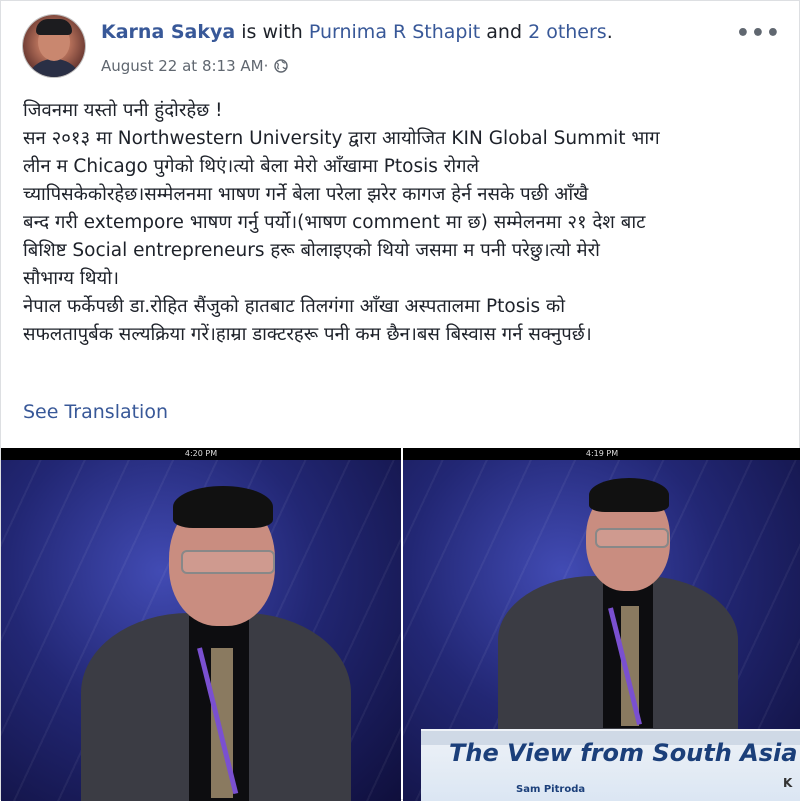 Image resolution: width=800 pixels, height=801 pixels. I want to click on avatar-hair, so click(54, 27).